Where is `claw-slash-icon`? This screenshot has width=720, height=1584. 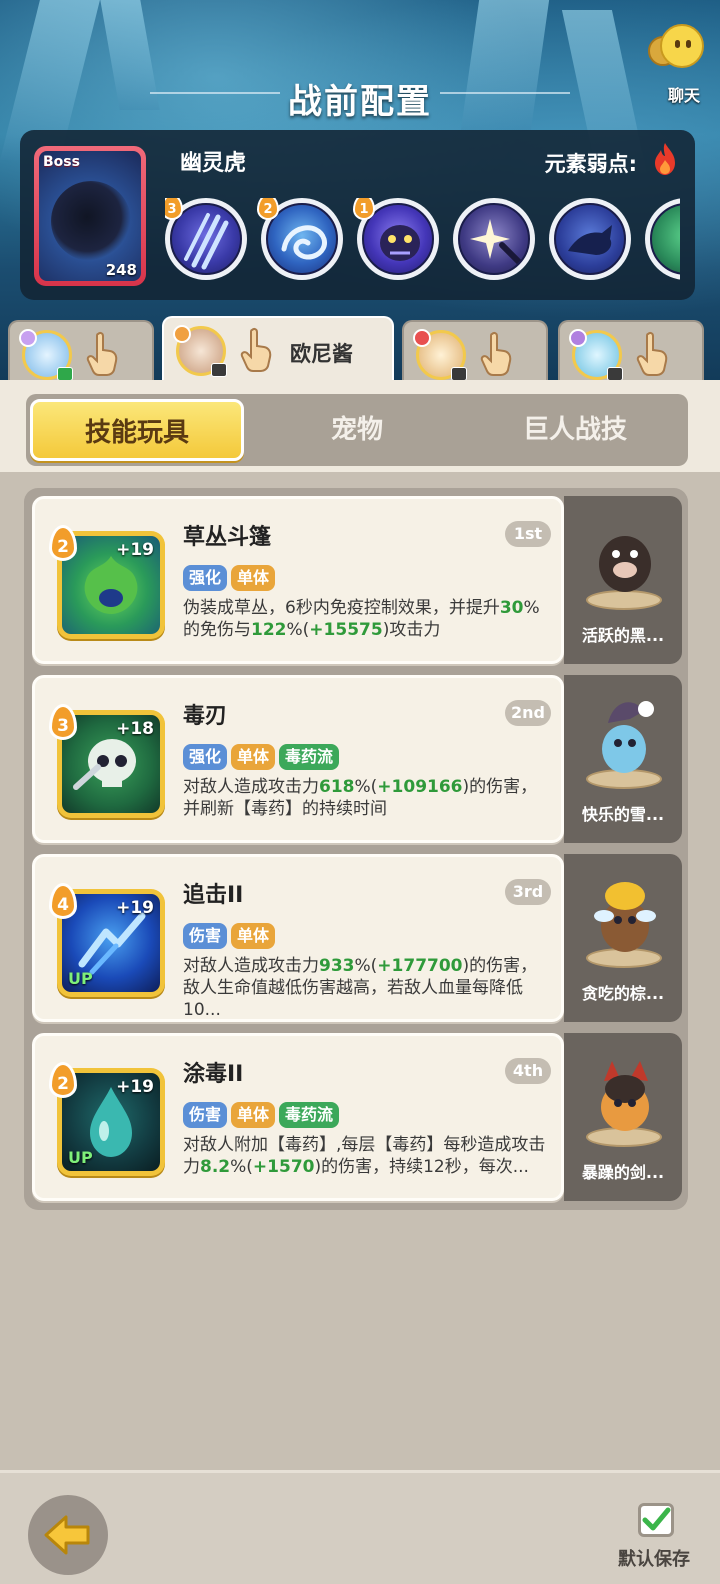 claw-slash-icon is located at coordinates (206, 241).